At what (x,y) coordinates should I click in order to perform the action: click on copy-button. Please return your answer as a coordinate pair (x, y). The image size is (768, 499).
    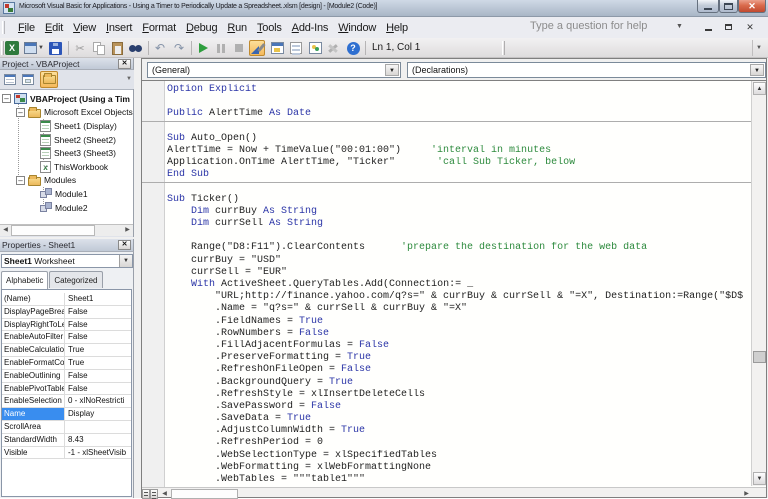
    Looking at the image, I should click on (99, 48).